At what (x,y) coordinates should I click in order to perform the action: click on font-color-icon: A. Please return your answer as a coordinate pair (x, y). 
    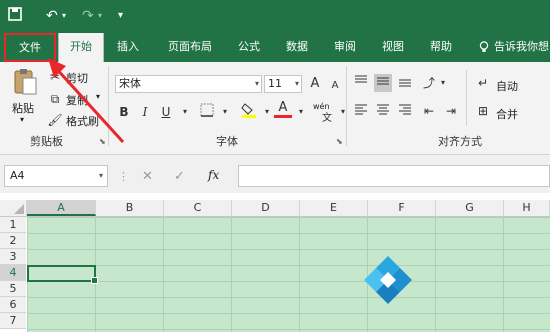
    Looking at the image, I should click on (283, 108).